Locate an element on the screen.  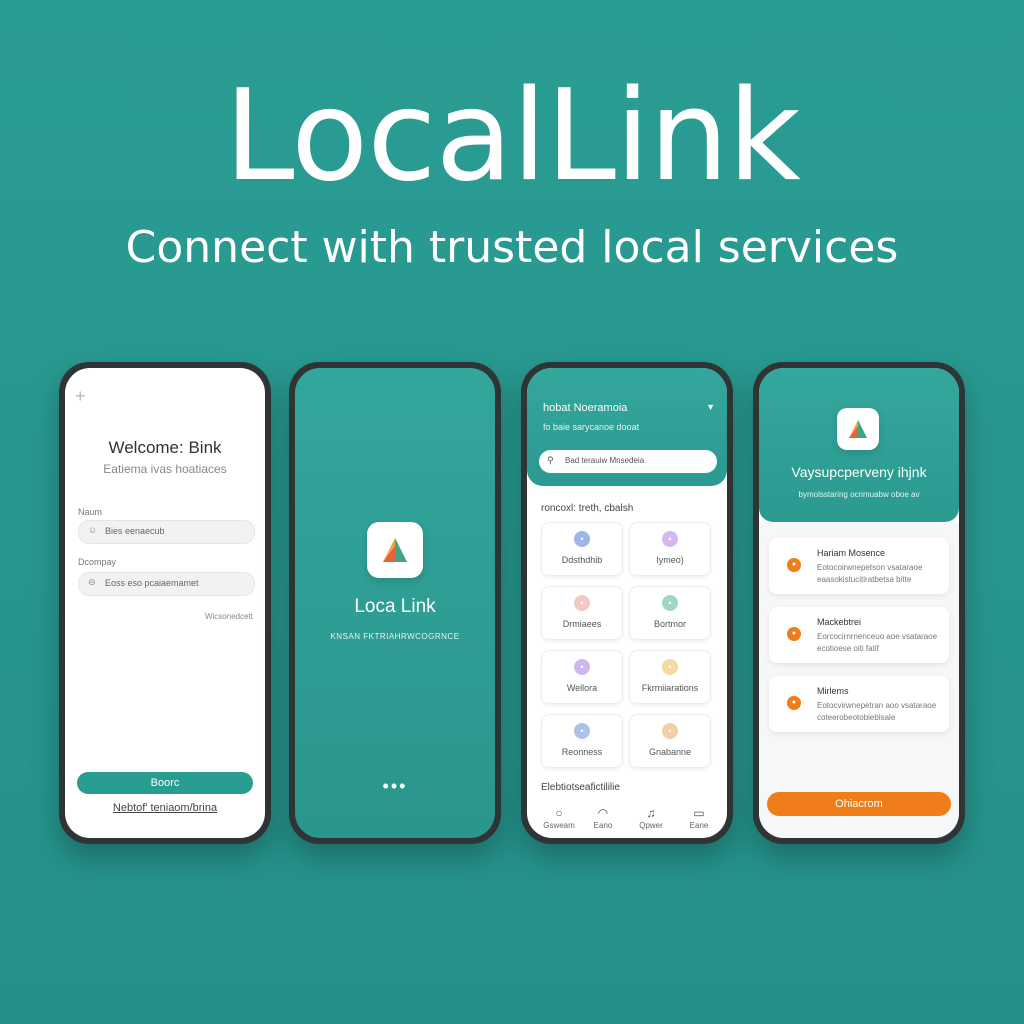
provider-detail: ecotioese oiti fatif is located at coordinates (848, 648).